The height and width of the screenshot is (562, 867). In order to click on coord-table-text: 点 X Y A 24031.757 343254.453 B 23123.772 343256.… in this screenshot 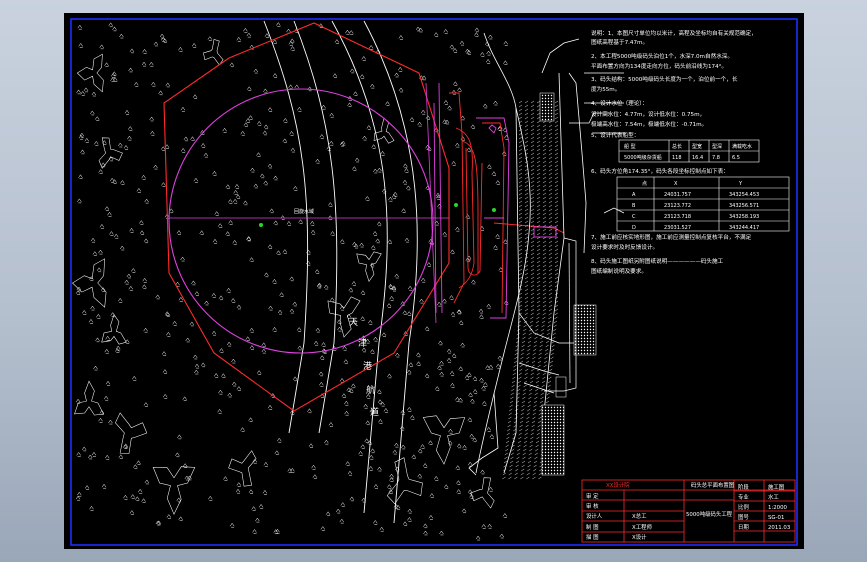, I will do `click(695, 206)`.